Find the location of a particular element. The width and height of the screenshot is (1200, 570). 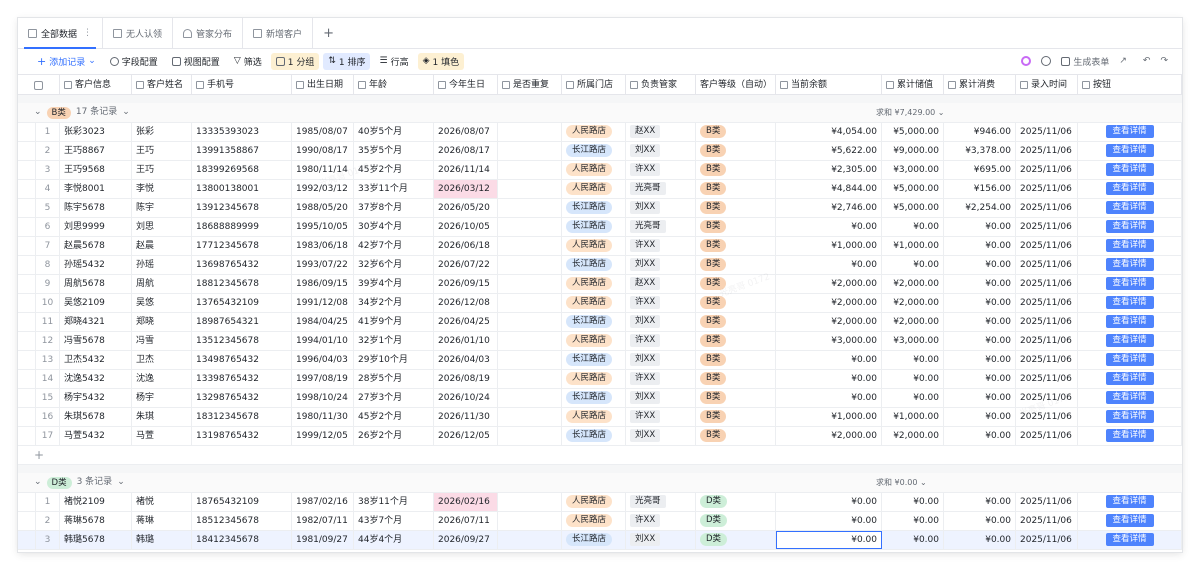

cell-name_id: 褚悦2109 is located at coordinates (96, 502).